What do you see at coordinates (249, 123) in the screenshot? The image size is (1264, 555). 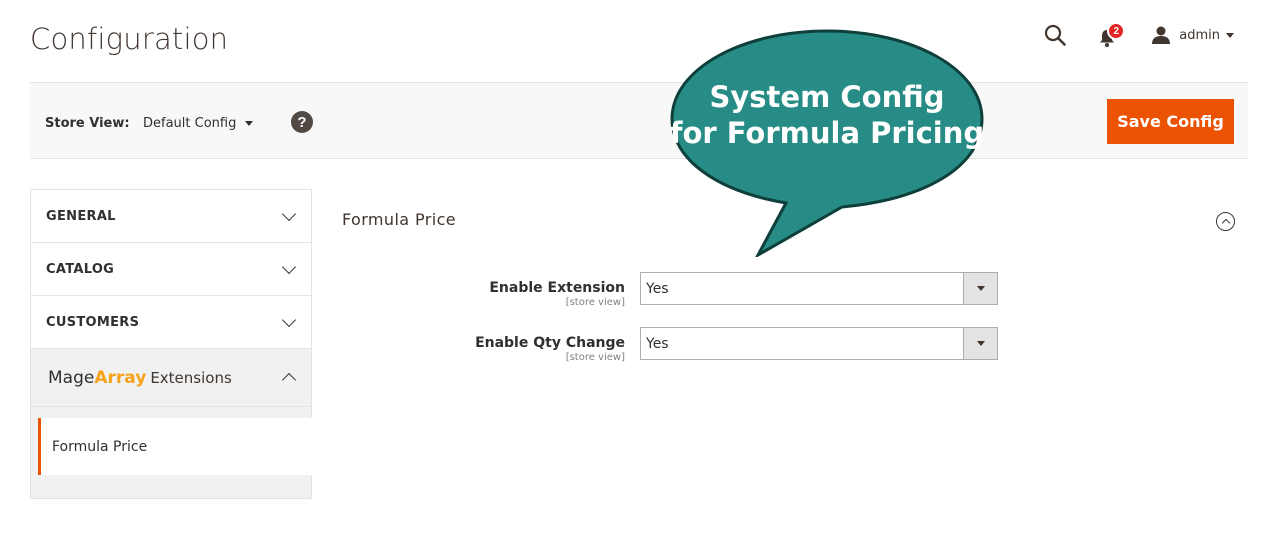 I see `store-view-caret-icon` at bounding box center [249, 123].